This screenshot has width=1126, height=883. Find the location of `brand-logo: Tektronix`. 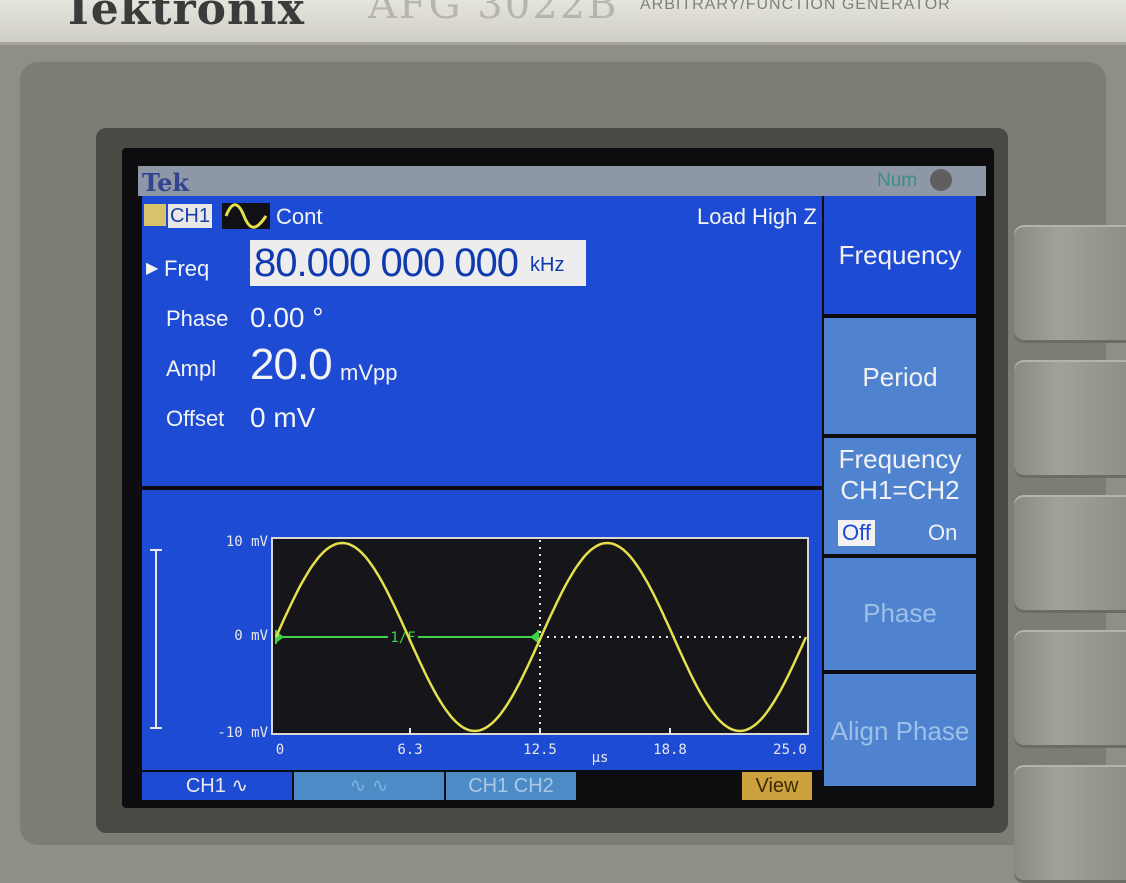

brand-logo: Tektronix is located at coordinates (183, 17).